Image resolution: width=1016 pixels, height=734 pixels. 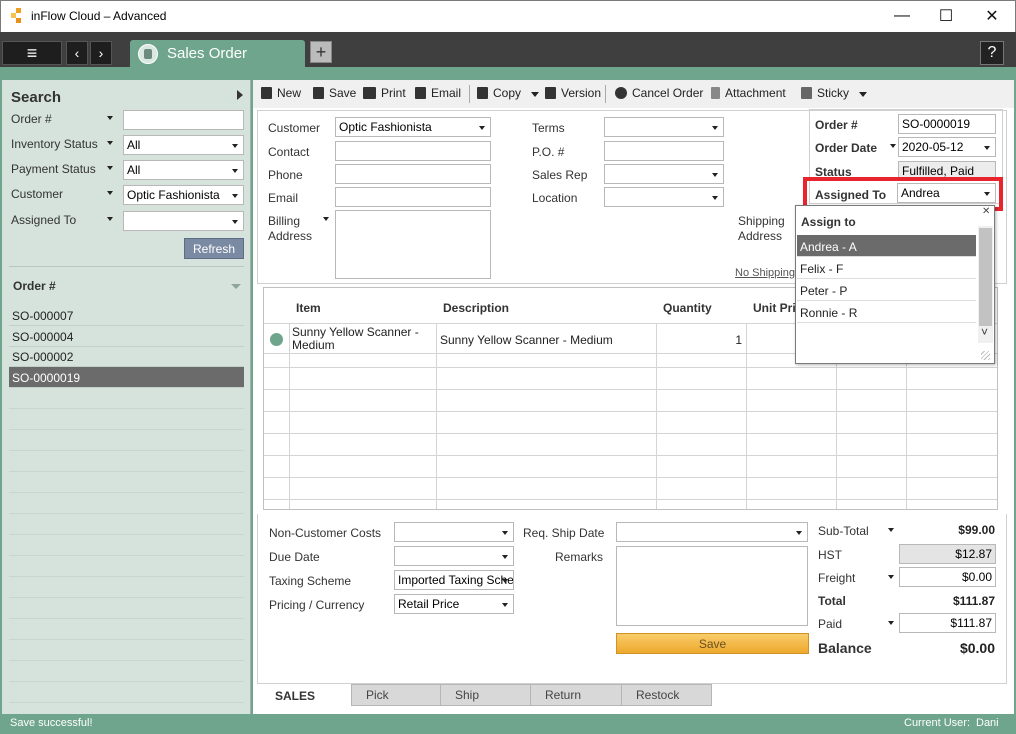 I want to click on order-list-item: SO-000002, so click(x=126, y=356).